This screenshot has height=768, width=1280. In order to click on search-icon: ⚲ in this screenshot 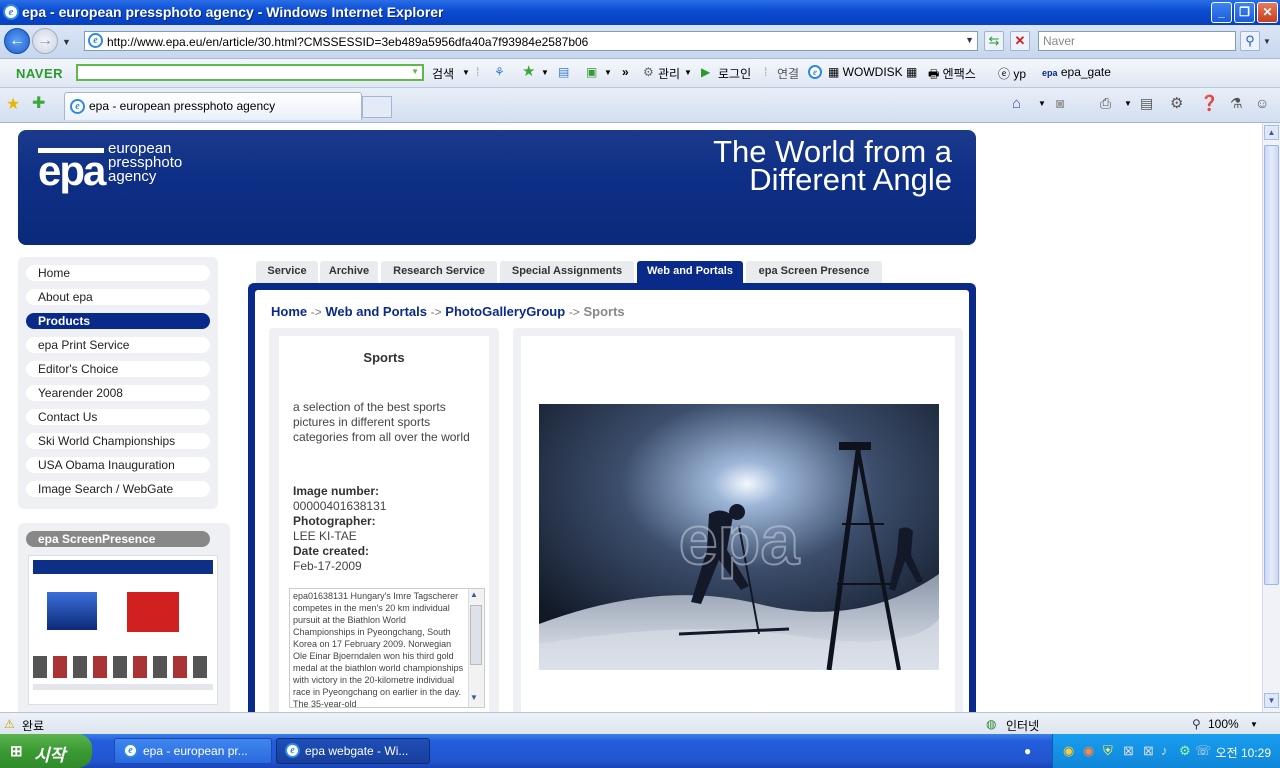, I will do `click(1250, 41)`.